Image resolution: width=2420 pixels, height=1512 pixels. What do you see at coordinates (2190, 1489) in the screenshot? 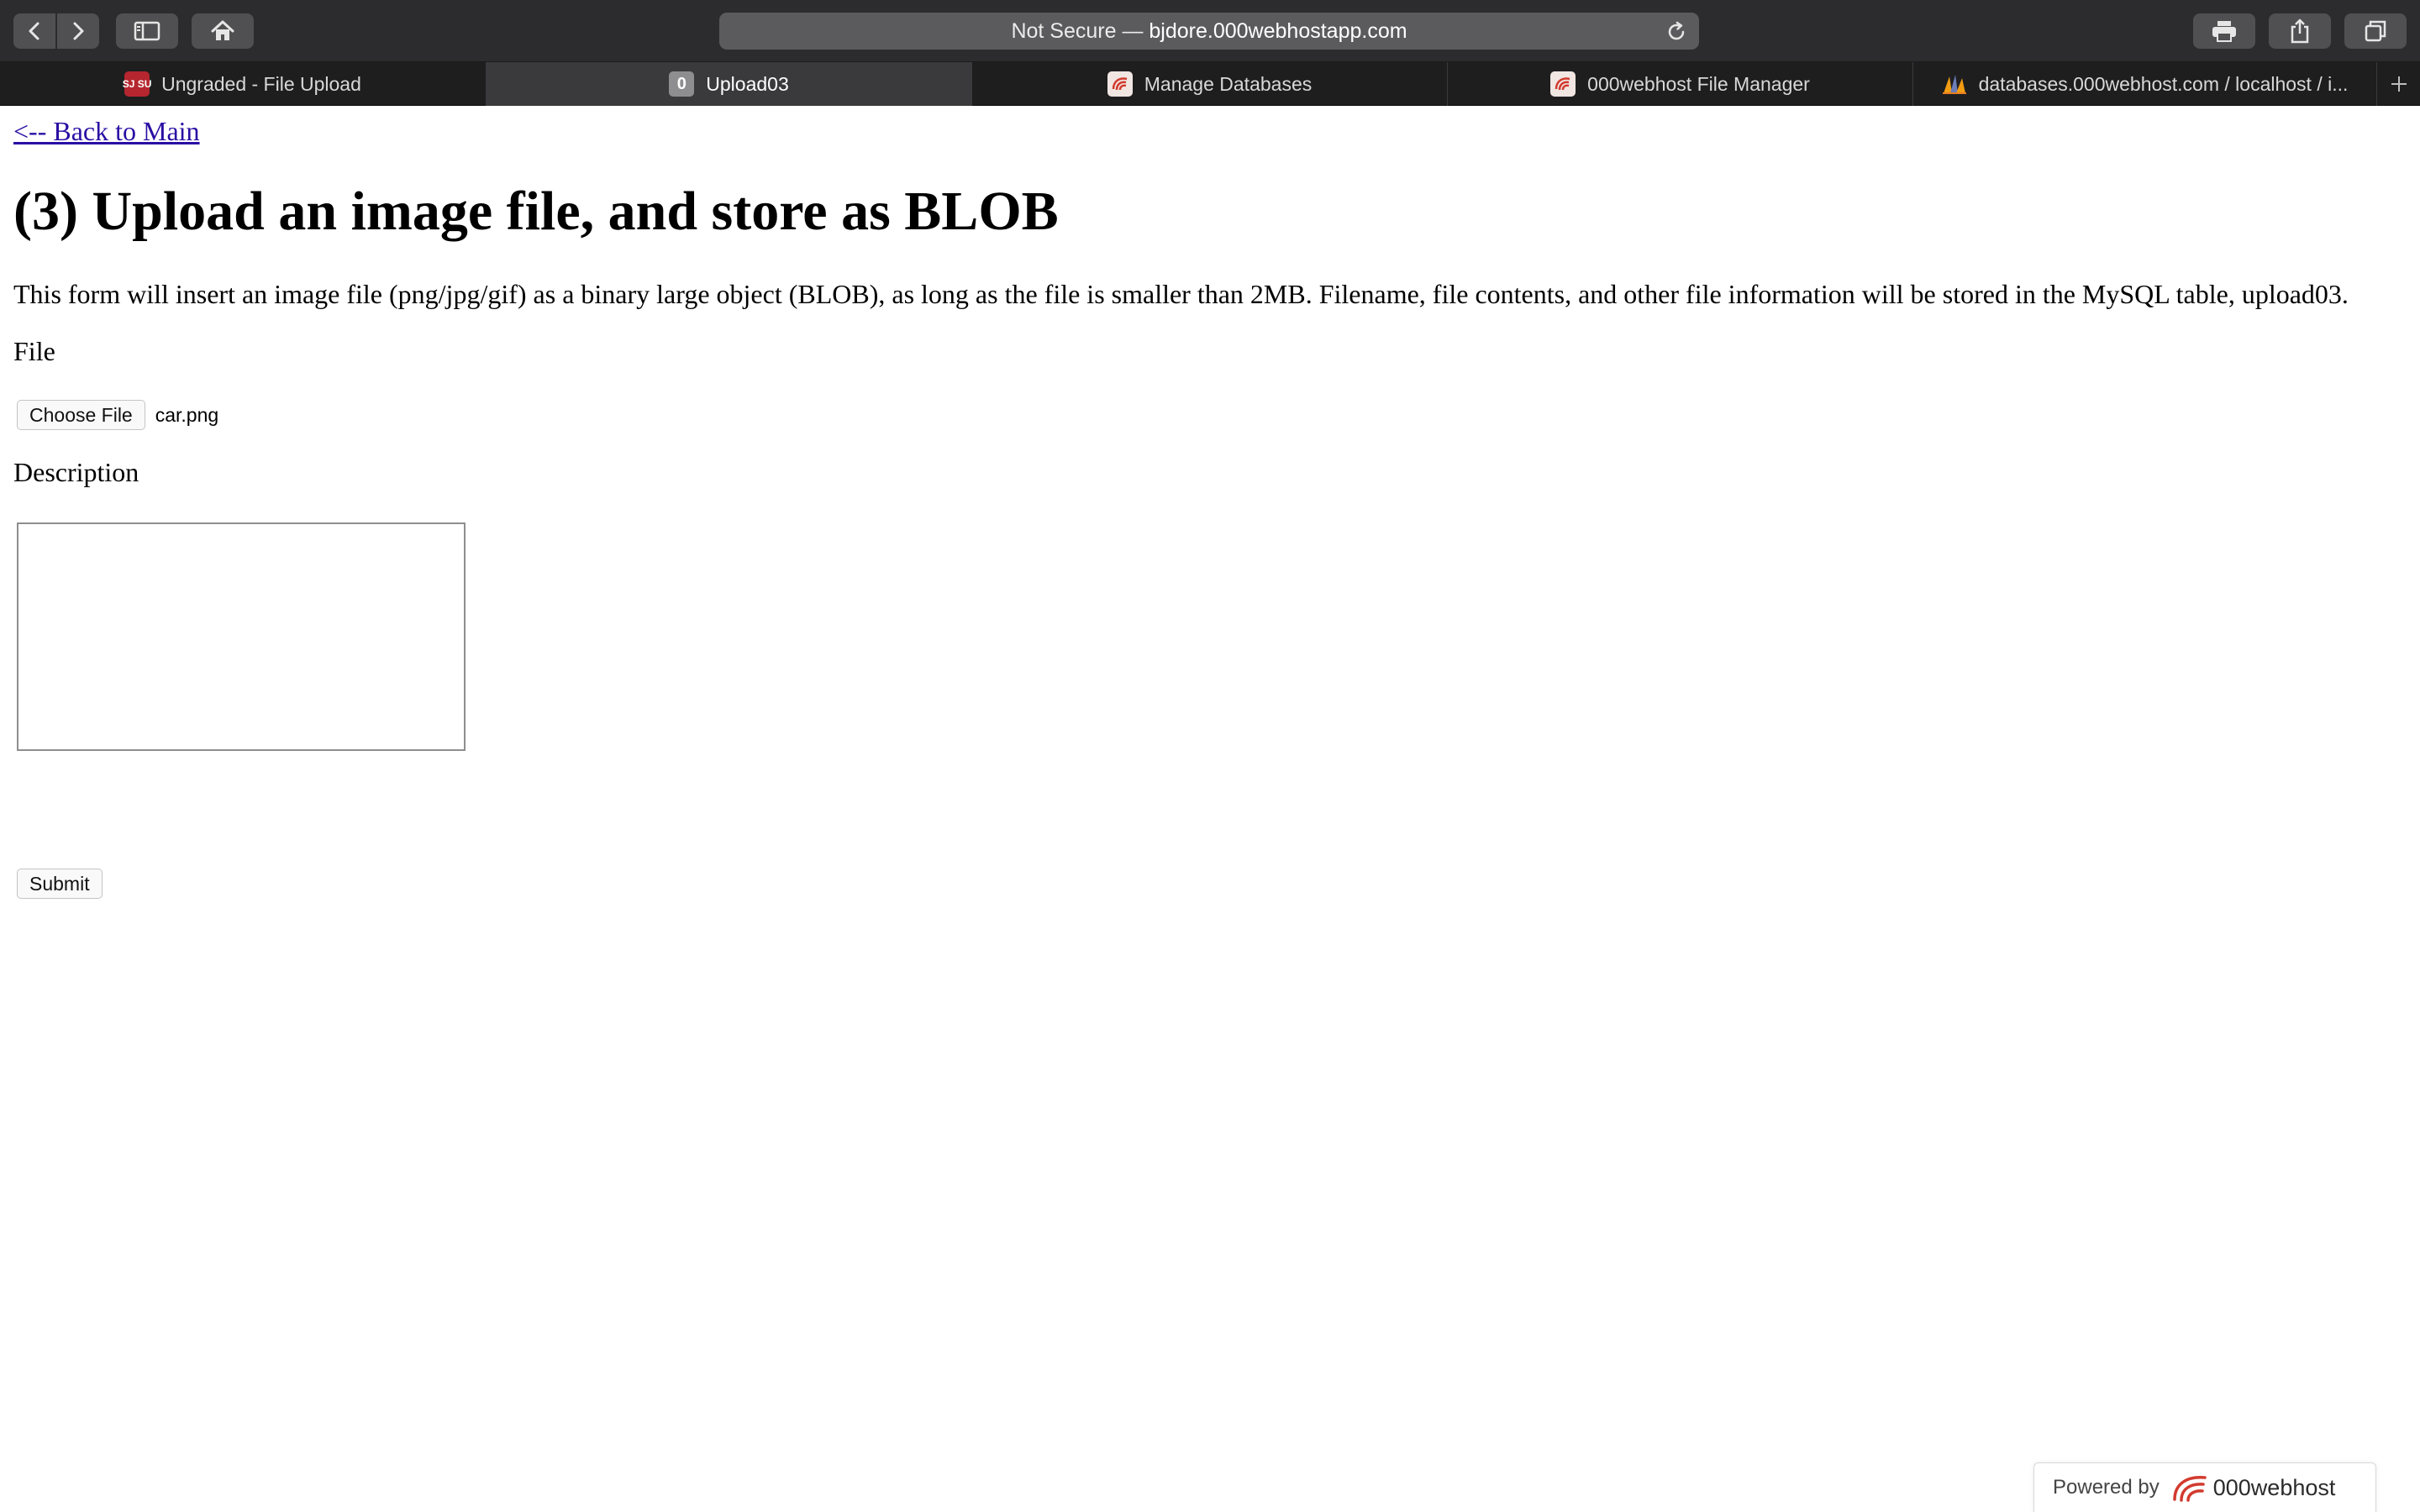
I see `000webhost-logo-icon` at bounding box center [2190, 1489].